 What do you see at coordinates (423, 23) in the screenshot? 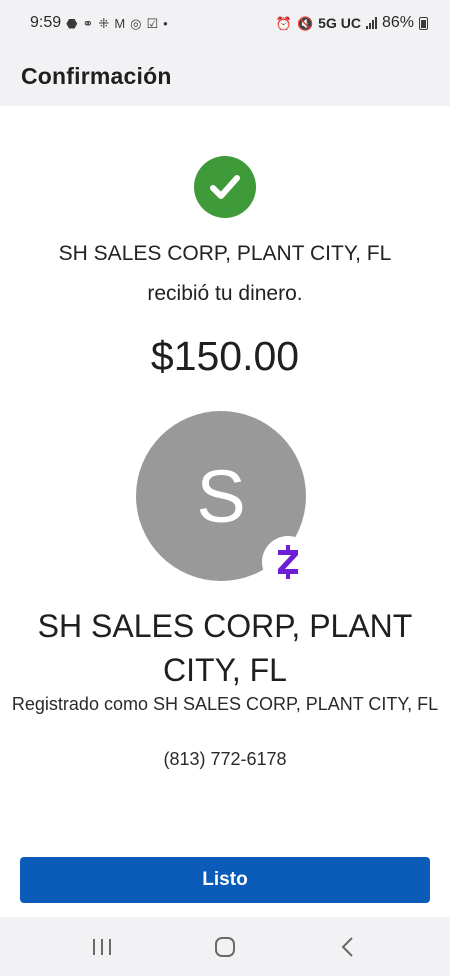
I see `battery-icon` at bounding box center [423, 23].